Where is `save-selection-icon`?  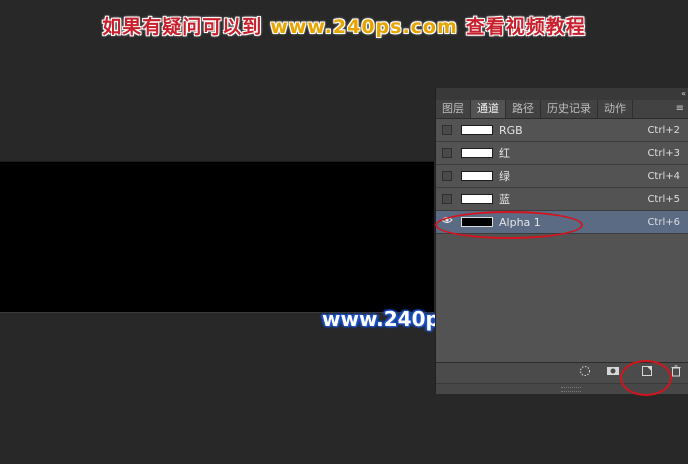 save-selection-icon is located at coordinates (613, 373).